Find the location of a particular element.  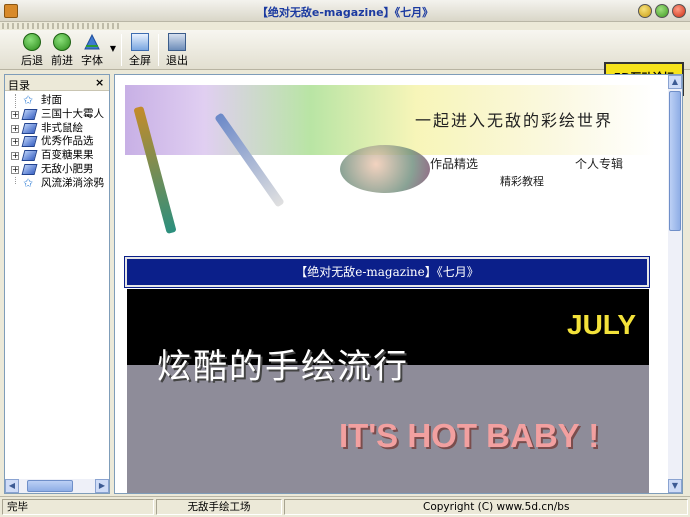

font-button: 字体 is located at coordinates (92, 50).